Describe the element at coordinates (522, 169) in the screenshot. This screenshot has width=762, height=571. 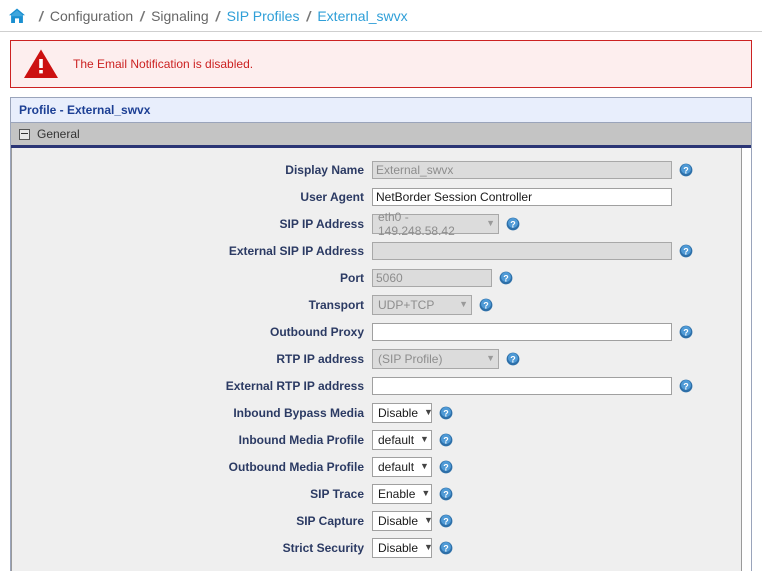
I see `input-display-name` at that location.